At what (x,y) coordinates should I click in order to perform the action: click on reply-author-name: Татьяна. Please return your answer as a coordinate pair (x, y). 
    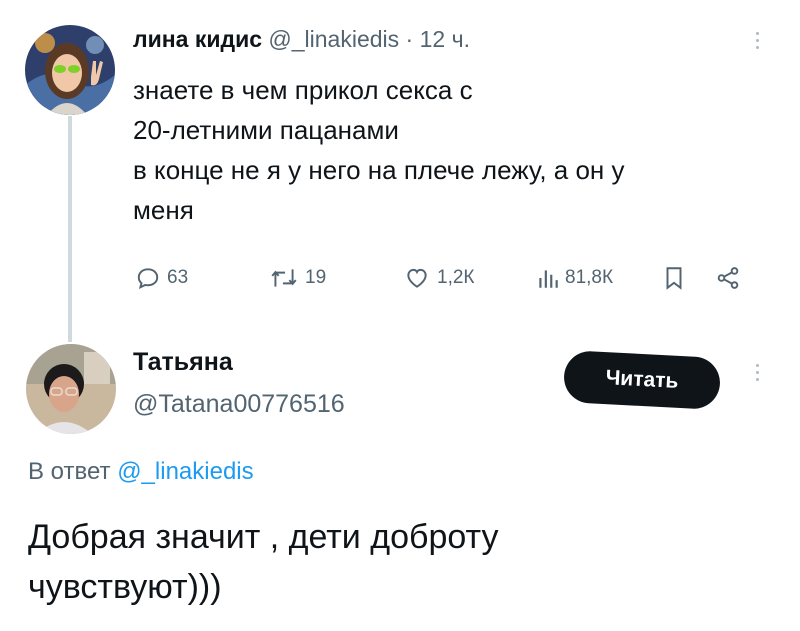
    Looking at the image, I should click on (183, 362).